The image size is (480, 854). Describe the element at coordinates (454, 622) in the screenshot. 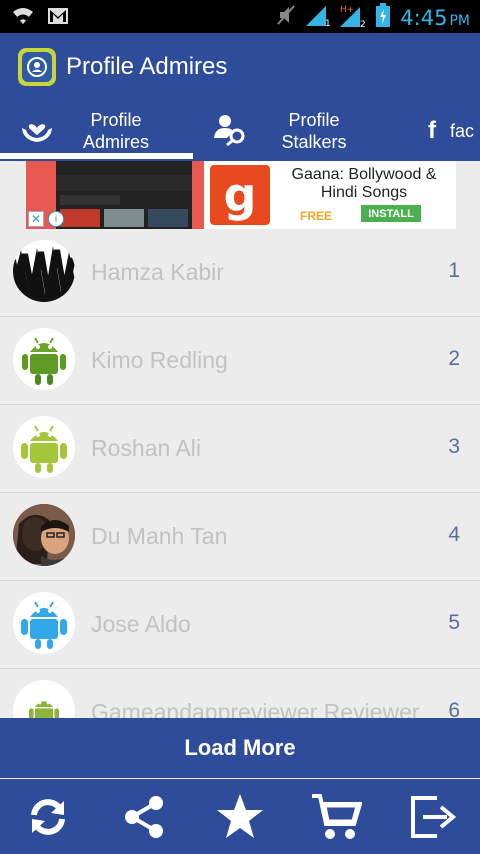

I see `list-item-rank: 5` at that location.